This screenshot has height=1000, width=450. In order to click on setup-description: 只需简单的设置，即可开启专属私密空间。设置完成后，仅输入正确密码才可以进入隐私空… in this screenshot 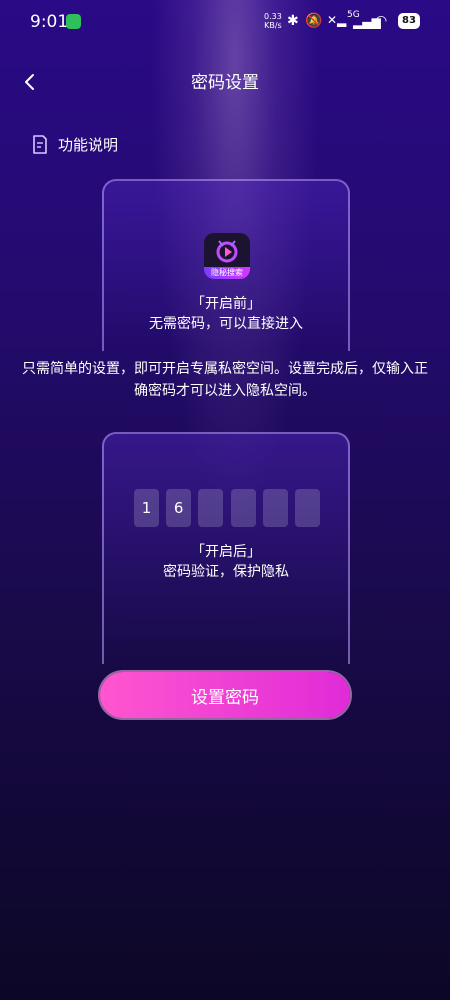, I will do `click(225, 380)`.